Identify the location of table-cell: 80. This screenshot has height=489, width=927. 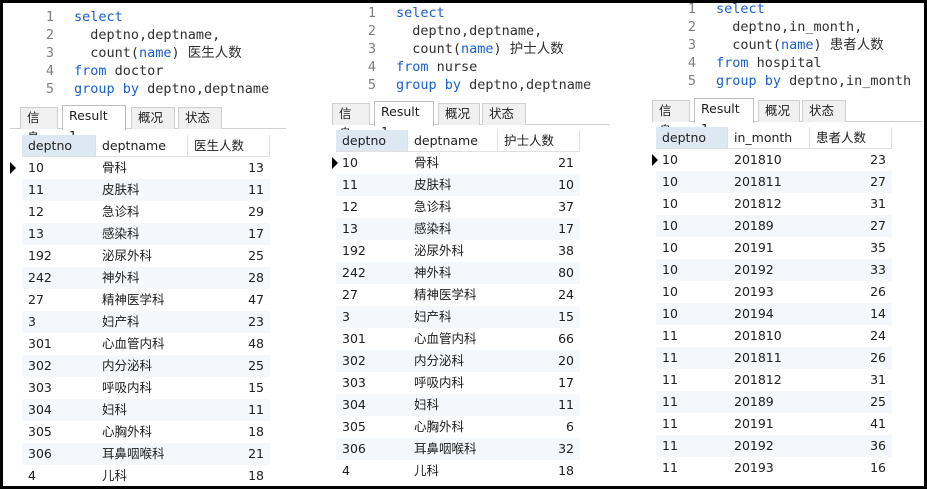
(539, 273).